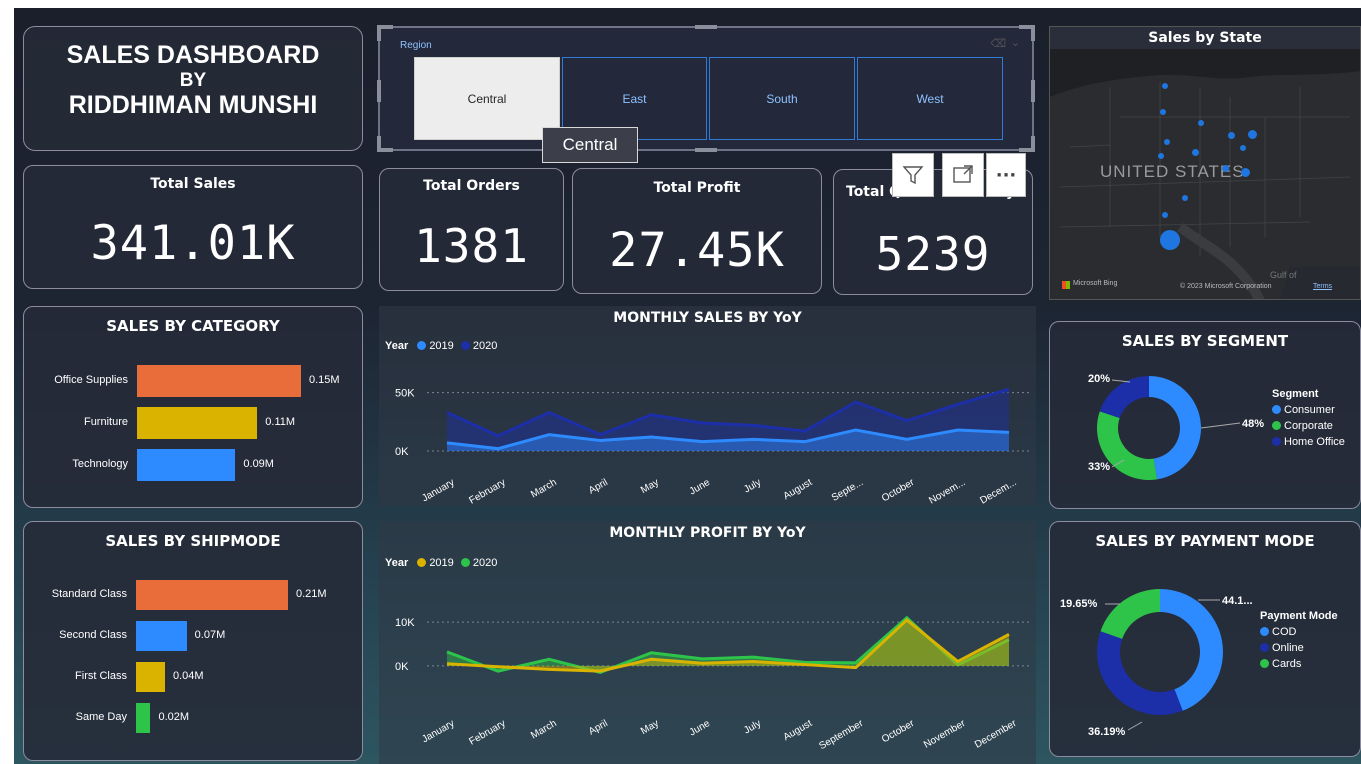 This screenshot has width=1361, height=764. What do you see at coordinates (1322, 286) in the screenshot?
I see `map-terms-link: Terms` at bounding box center [1322, 286].